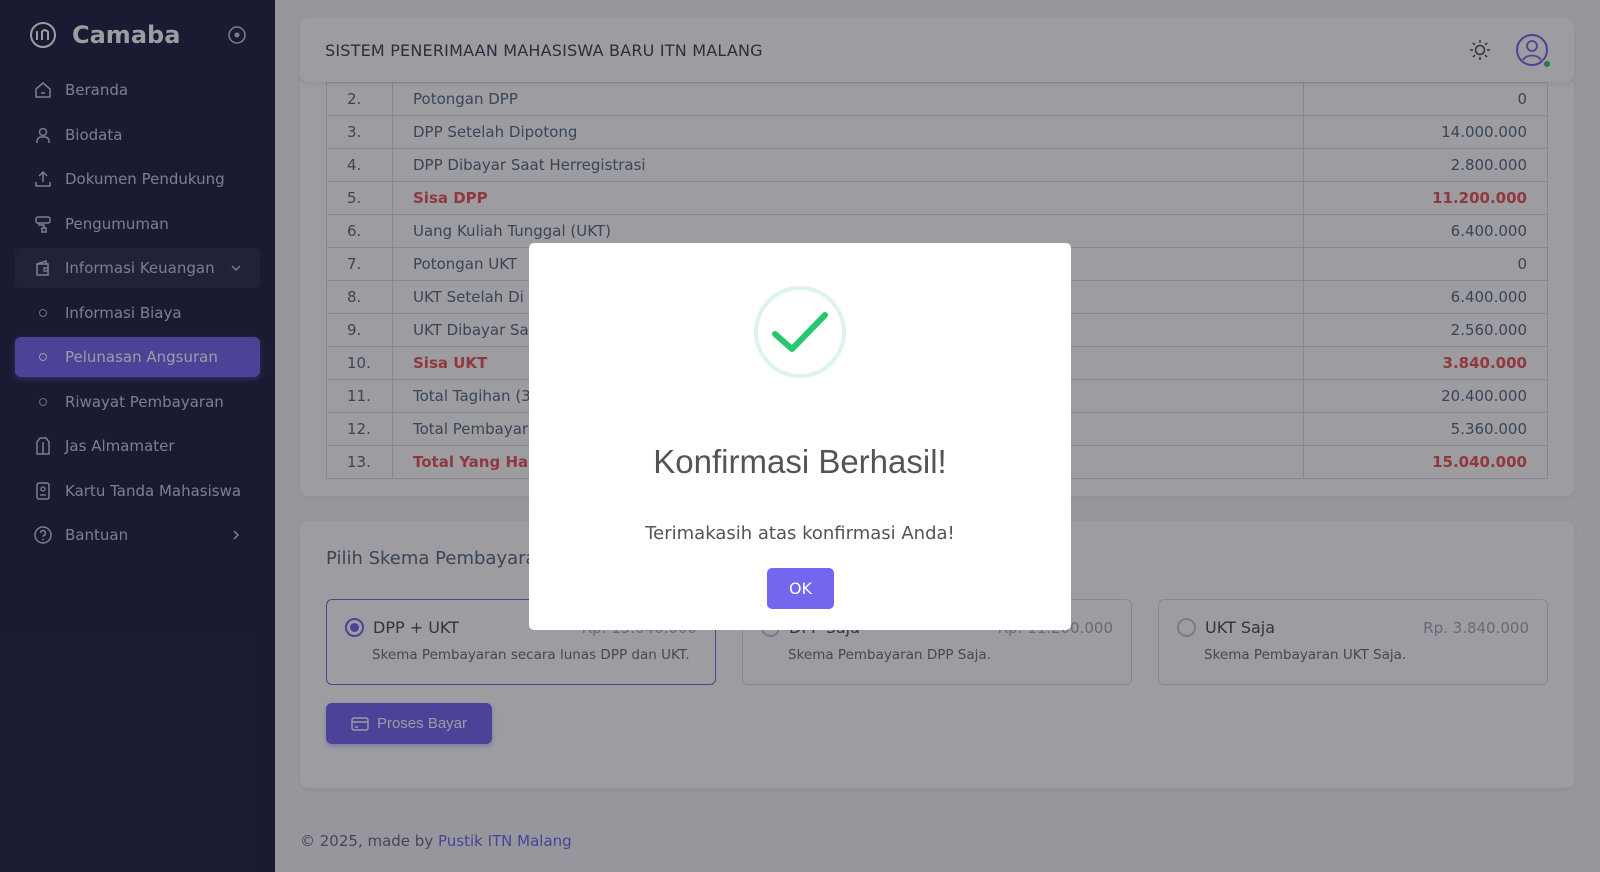  I want to click on dialog-title: Konfirmasi Berhasil!, so click(800, 461).